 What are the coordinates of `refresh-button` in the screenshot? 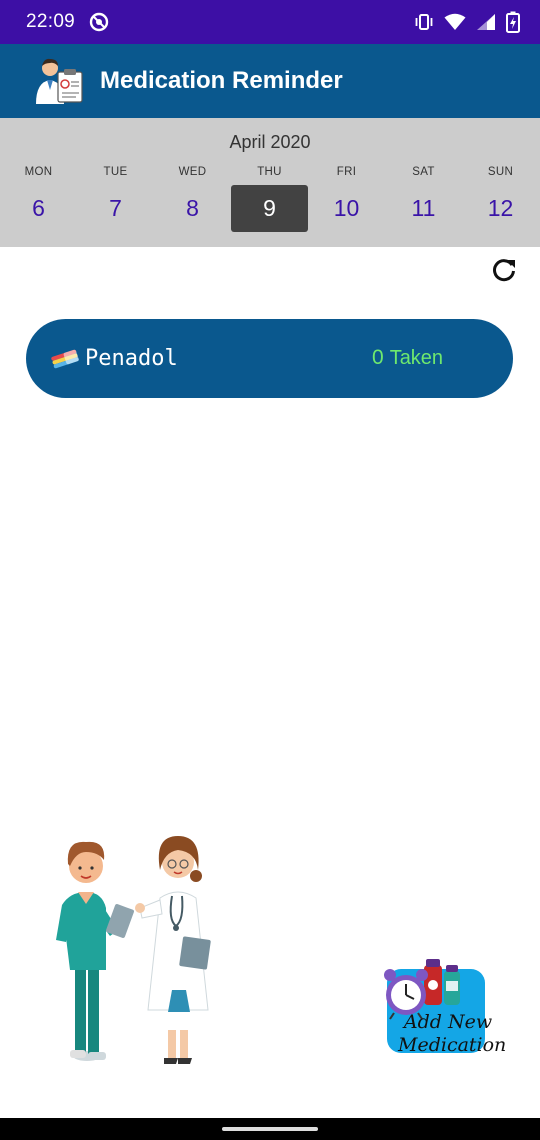 It's located at (504, 270).